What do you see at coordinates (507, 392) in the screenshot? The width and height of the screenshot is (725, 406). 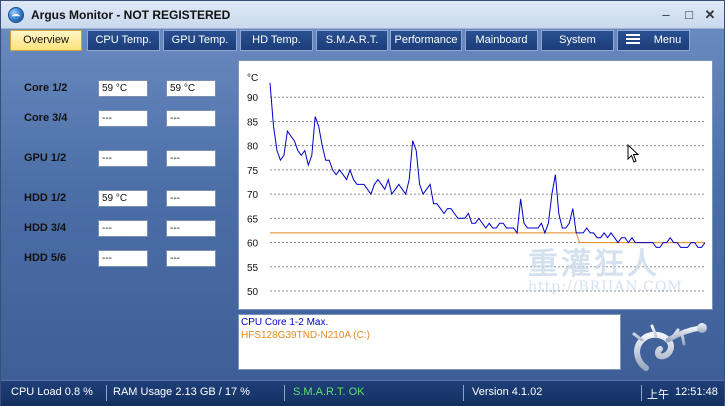 I see `version-status: Version 4.1.02` at bounding box center [507, 392].